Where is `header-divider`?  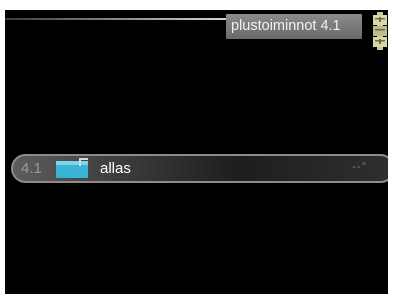
header-divider is located at coordinates (117, 19).